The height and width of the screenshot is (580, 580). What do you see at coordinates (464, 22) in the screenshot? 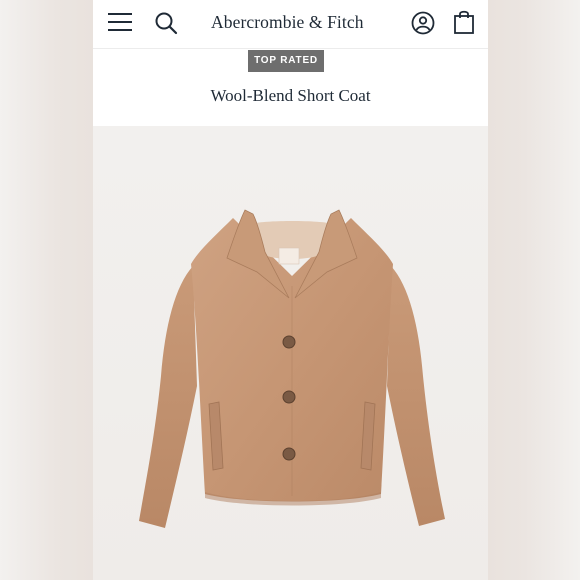
I see `shopping-bag-icon` at bounding box center [464, 22].